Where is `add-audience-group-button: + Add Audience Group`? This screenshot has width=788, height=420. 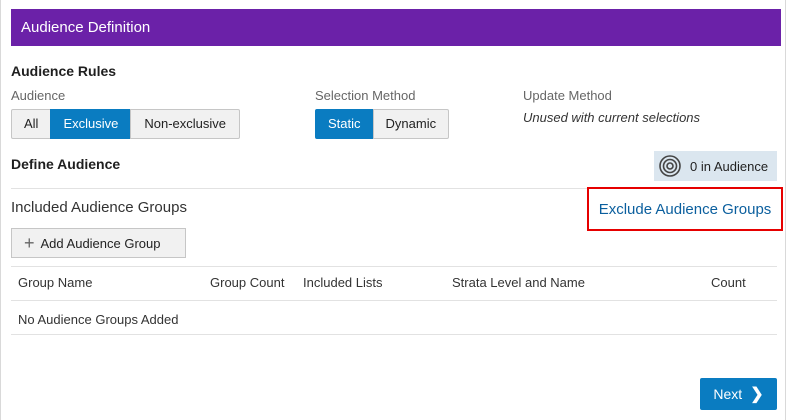 add-audience-group-button: + Add Audience Group is located at coordinates (98, 243).